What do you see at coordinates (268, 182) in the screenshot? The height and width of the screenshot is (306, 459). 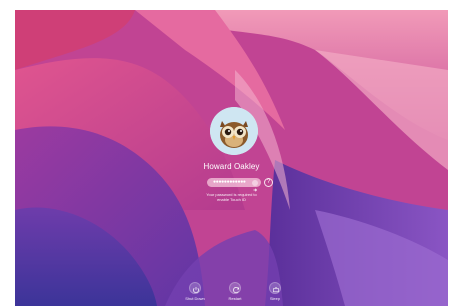 I see `help-icon: ?` at bounding box center [268, 182].